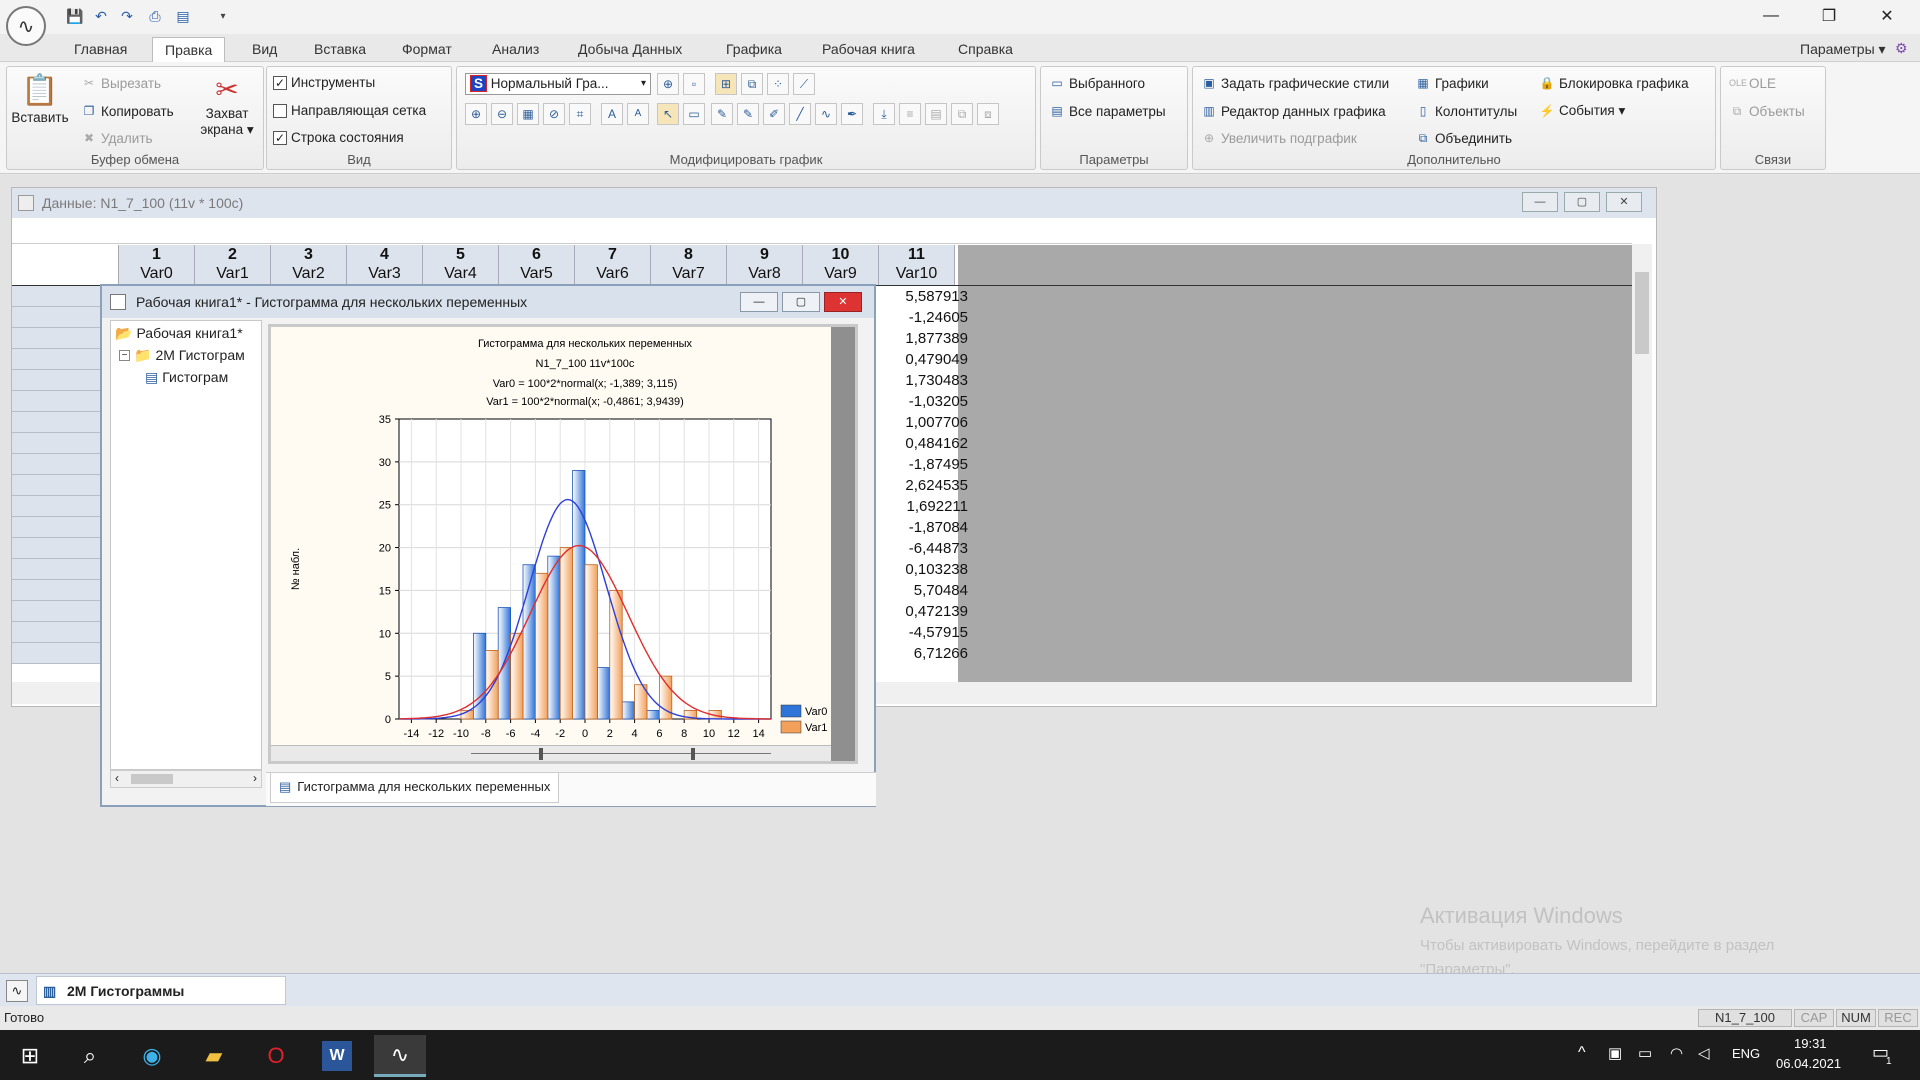 The image size is (1920, 1080). I want to click on column-header-var2: 3 Var2, so click(309, 265).